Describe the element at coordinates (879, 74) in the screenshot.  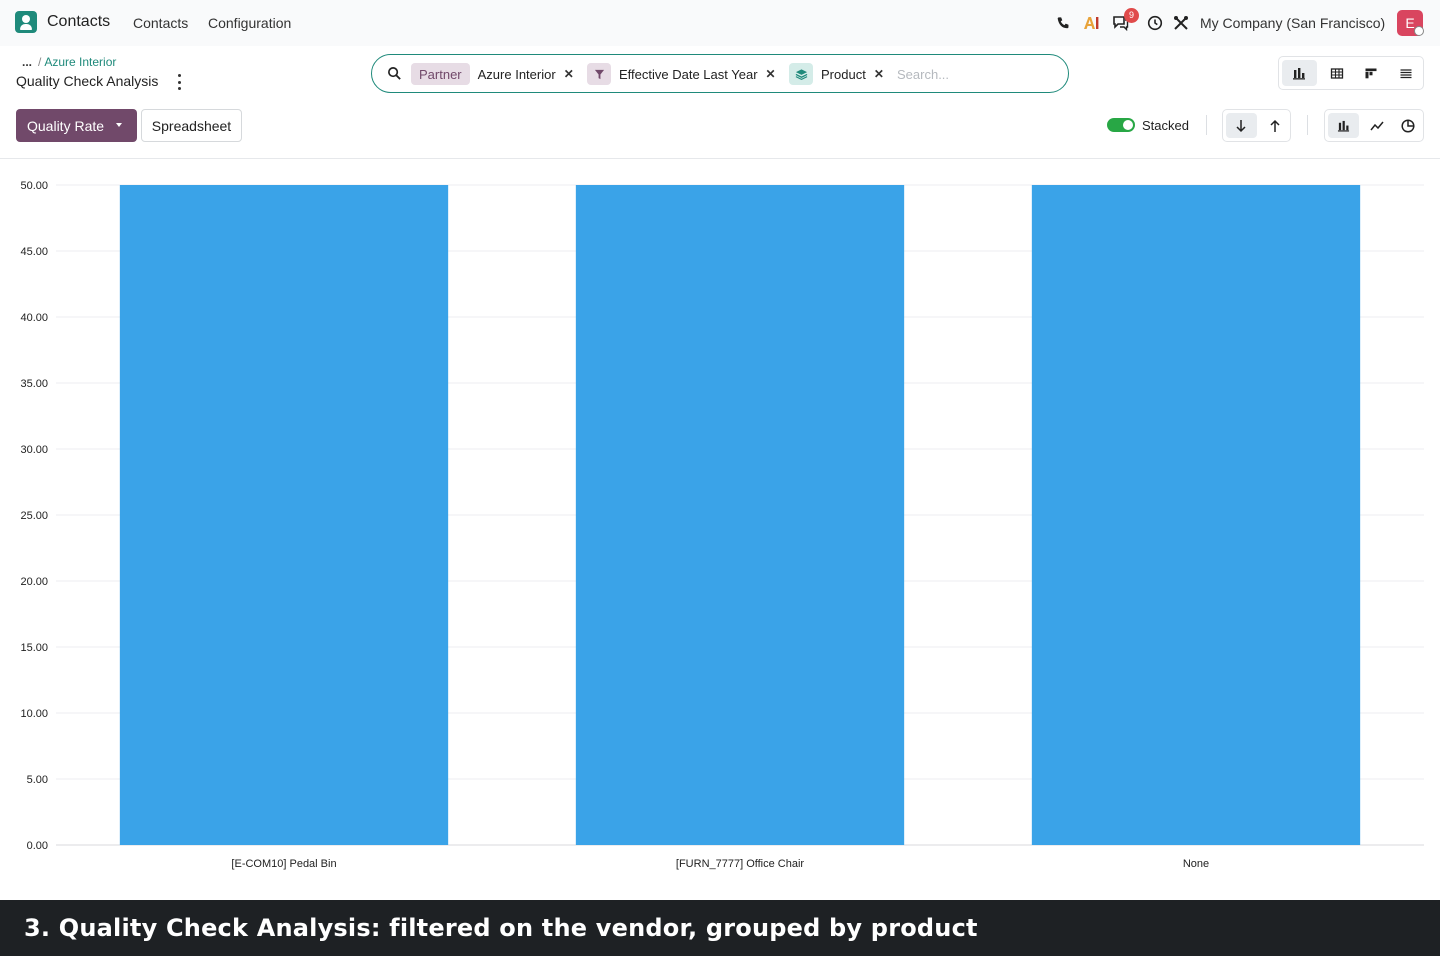
I see `facet-groupby-remove-icon: ✕` at that location.